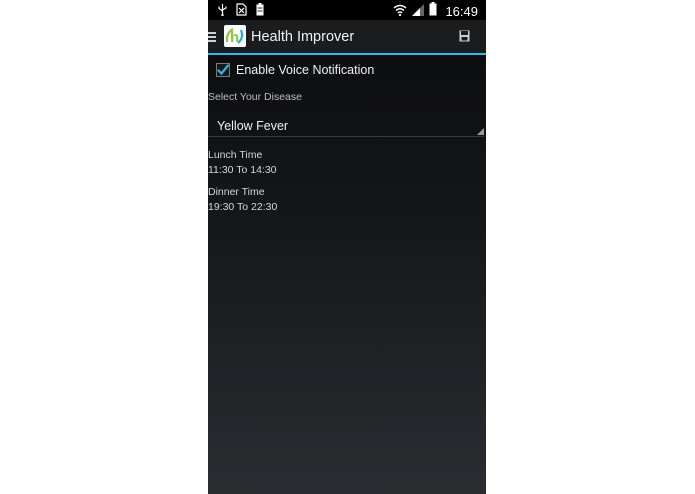 The height and width of the screenshot is (494, 695). What do you see at coordinates (236, 192) in the screenshot?
I see `dinner-time-label: Dinner Time` at bounding box center [236, 192].